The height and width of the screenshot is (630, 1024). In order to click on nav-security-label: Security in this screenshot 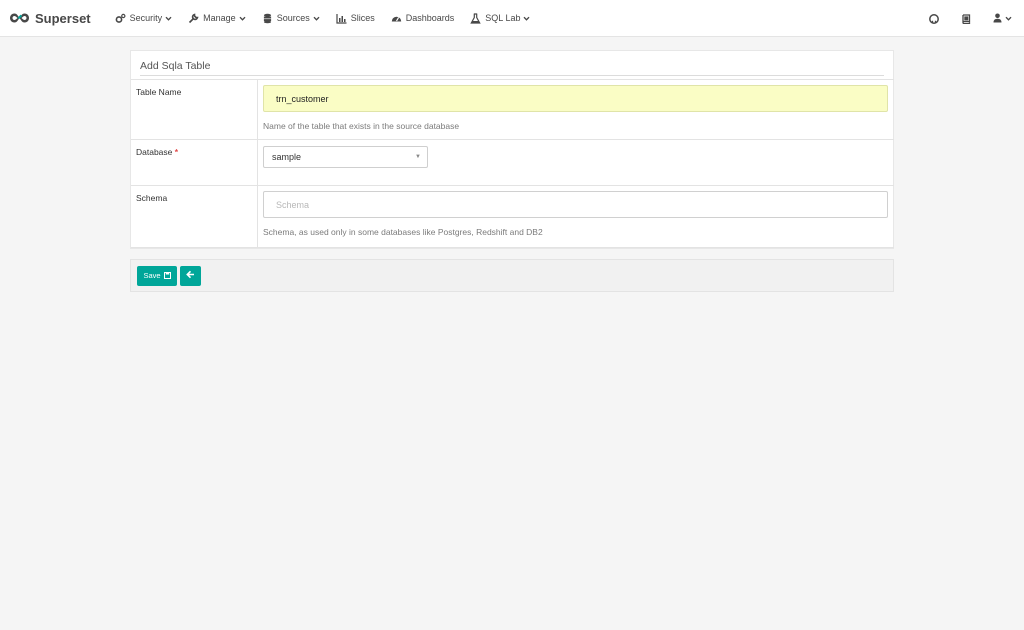, I will do `click(146, 18)`.